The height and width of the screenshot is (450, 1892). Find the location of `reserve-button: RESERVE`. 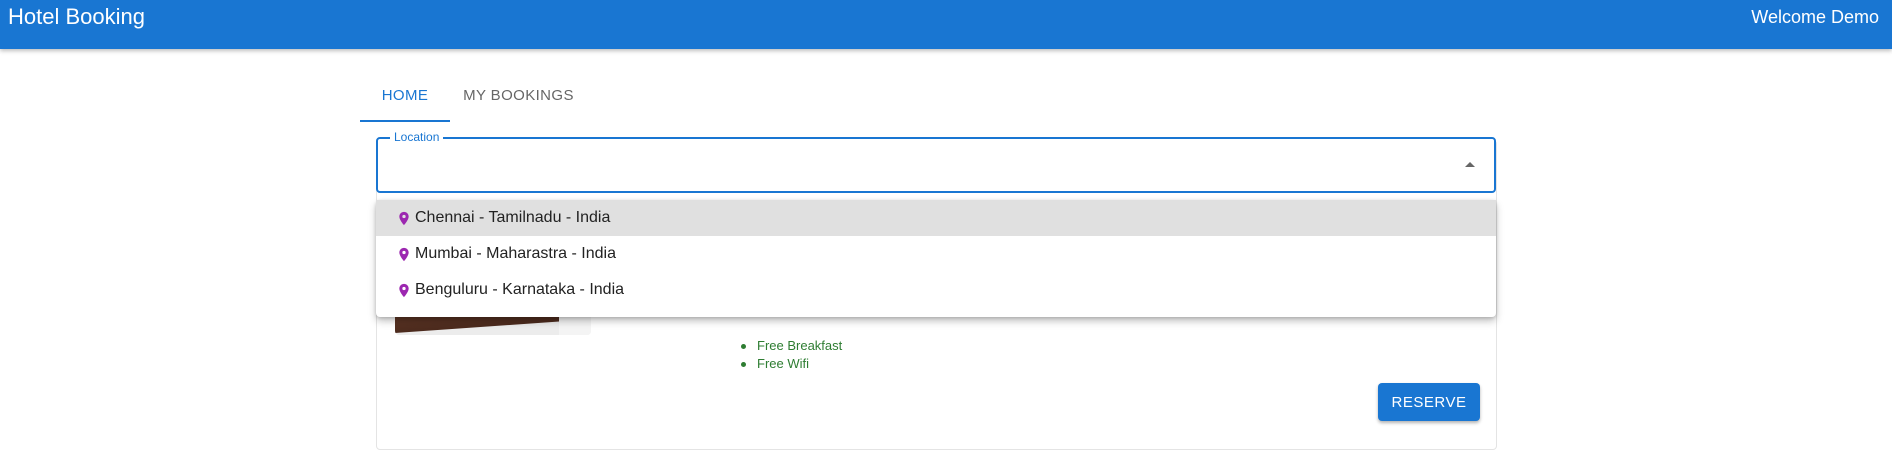

reserve-button: RESERVE is located at coordinates (1429, 402).